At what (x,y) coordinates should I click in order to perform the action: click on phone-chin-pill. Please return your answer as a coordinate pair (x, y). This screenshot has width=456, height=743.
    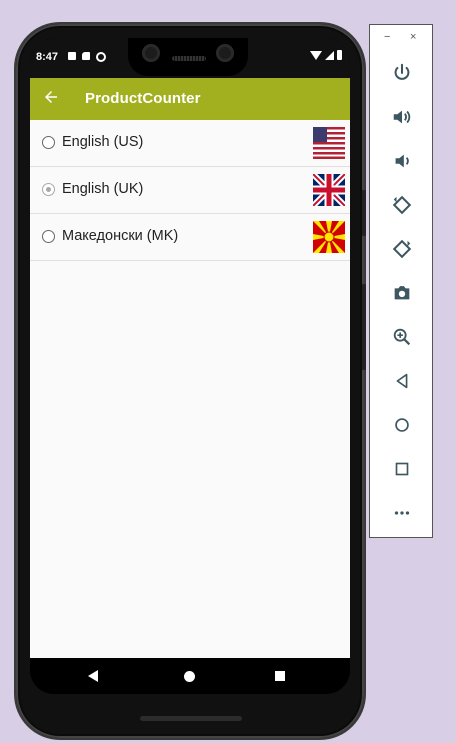
    Looking at the image, I should click on (191, 718).